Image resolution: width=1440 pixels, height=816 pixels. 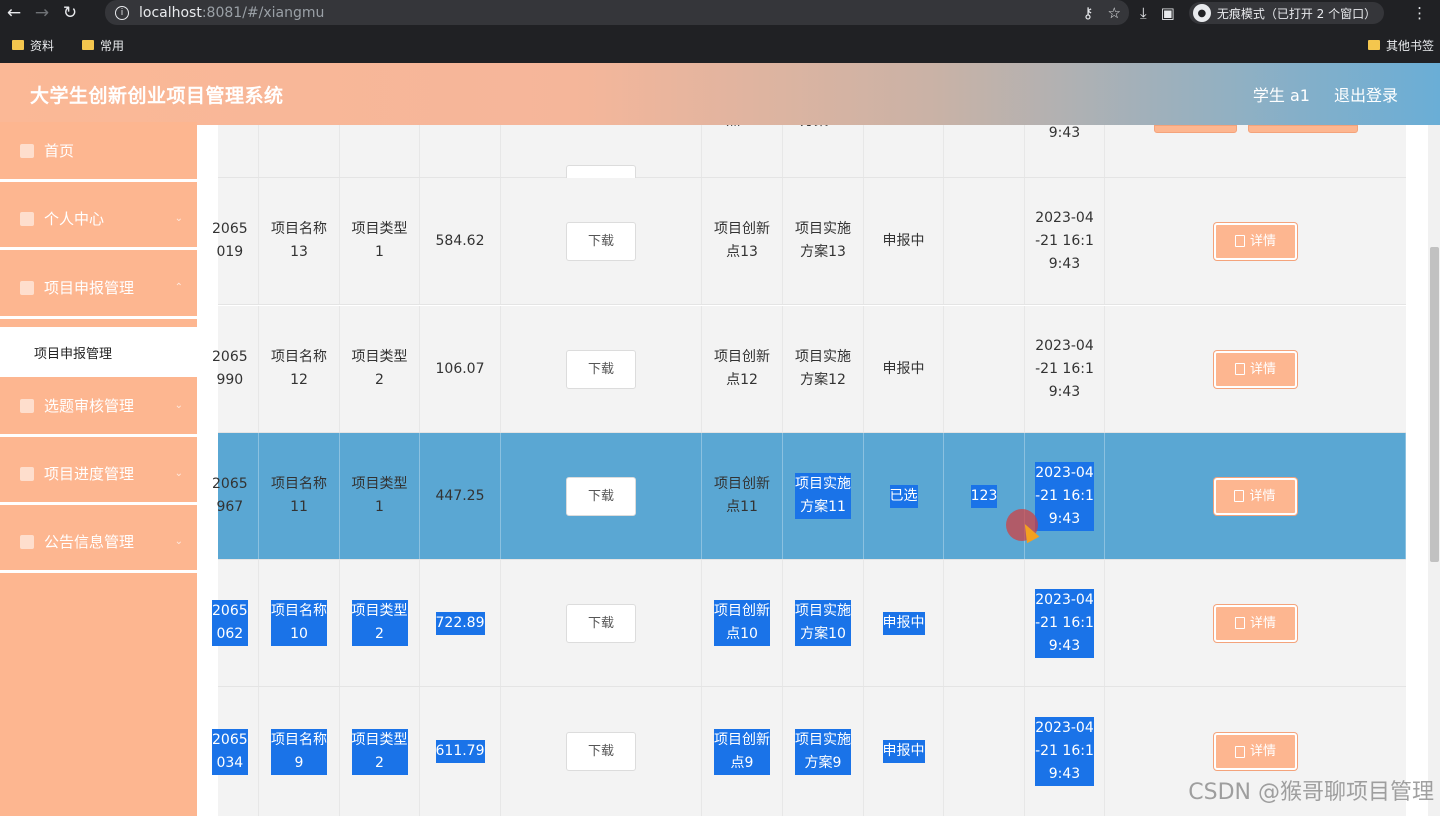 I want to click on vertical-scrollbar, so click(x=1434, y=470).